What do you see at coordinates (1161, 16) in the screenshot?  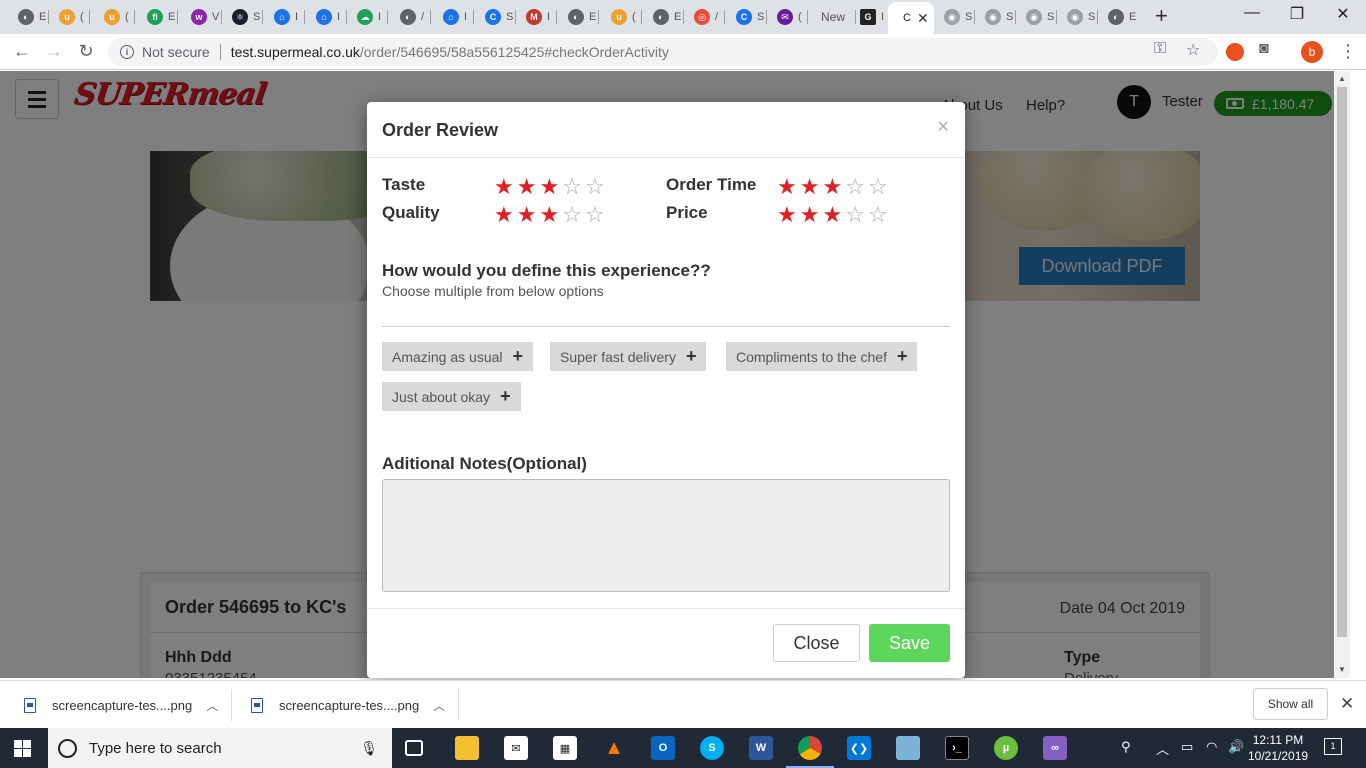 I see `new-tab-button: +` at bounding box center [1161, 16].